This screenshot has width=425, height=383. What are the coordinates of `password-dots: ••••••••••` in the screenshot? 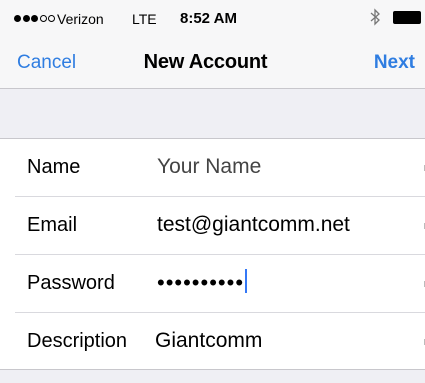 It's located at (201, 282).